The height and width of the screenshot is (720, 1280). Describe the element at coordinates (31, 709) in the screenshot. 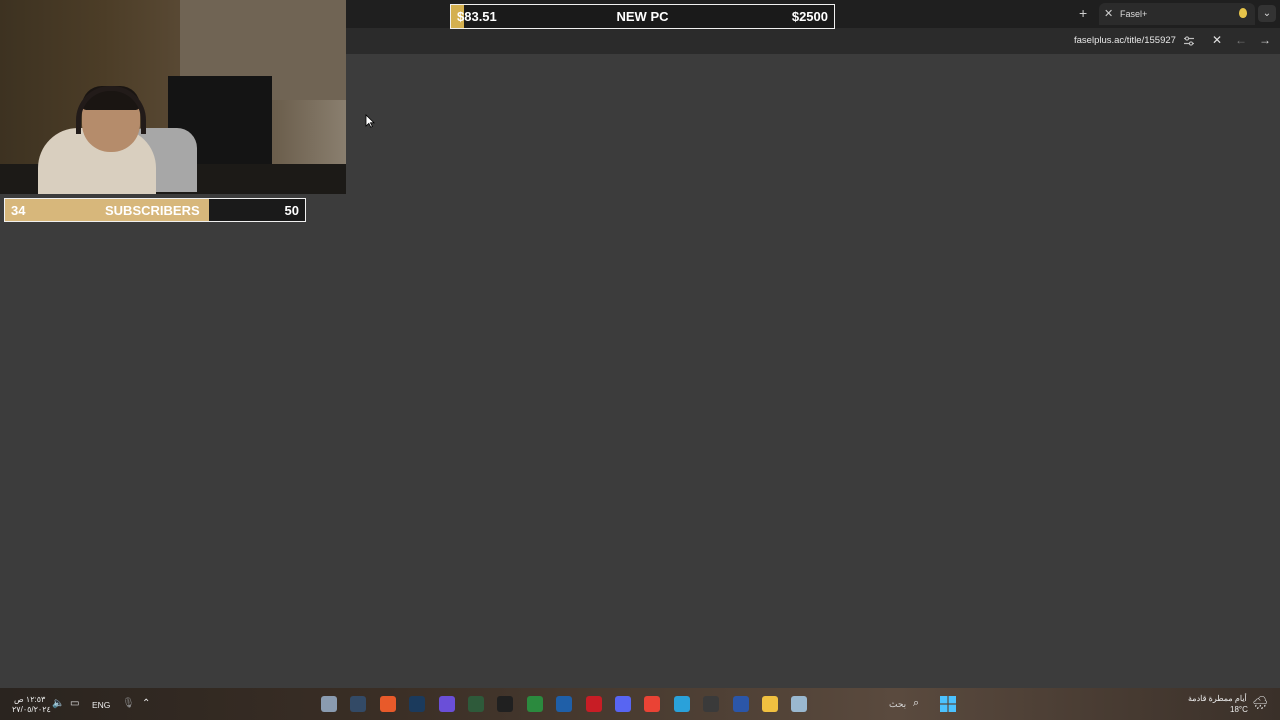

I see `clock-date: ٢٧/٠٥/٢٠٢٤` at that location.